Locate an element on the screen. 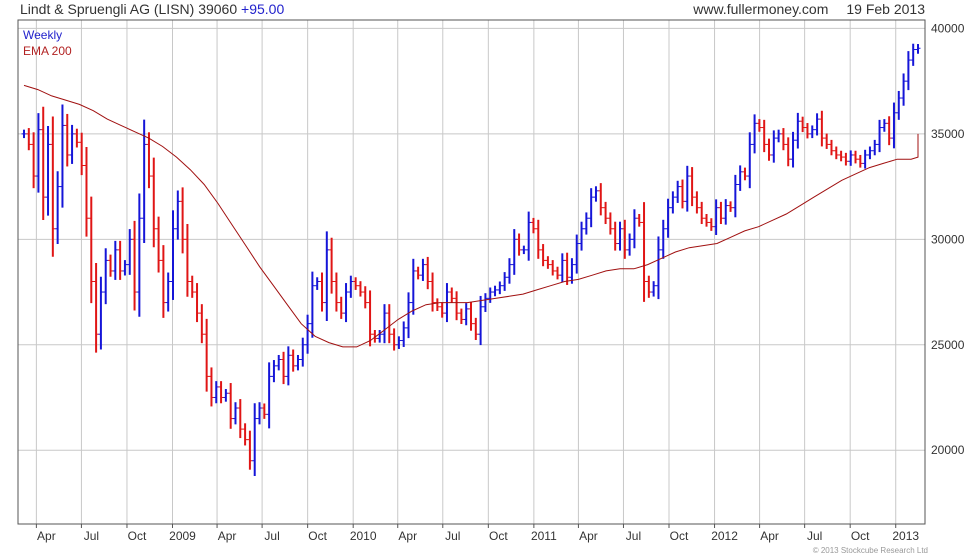 This screenshot has width=980, height=560. x-tick-label: 2010 is located at coordinates (363, 536).